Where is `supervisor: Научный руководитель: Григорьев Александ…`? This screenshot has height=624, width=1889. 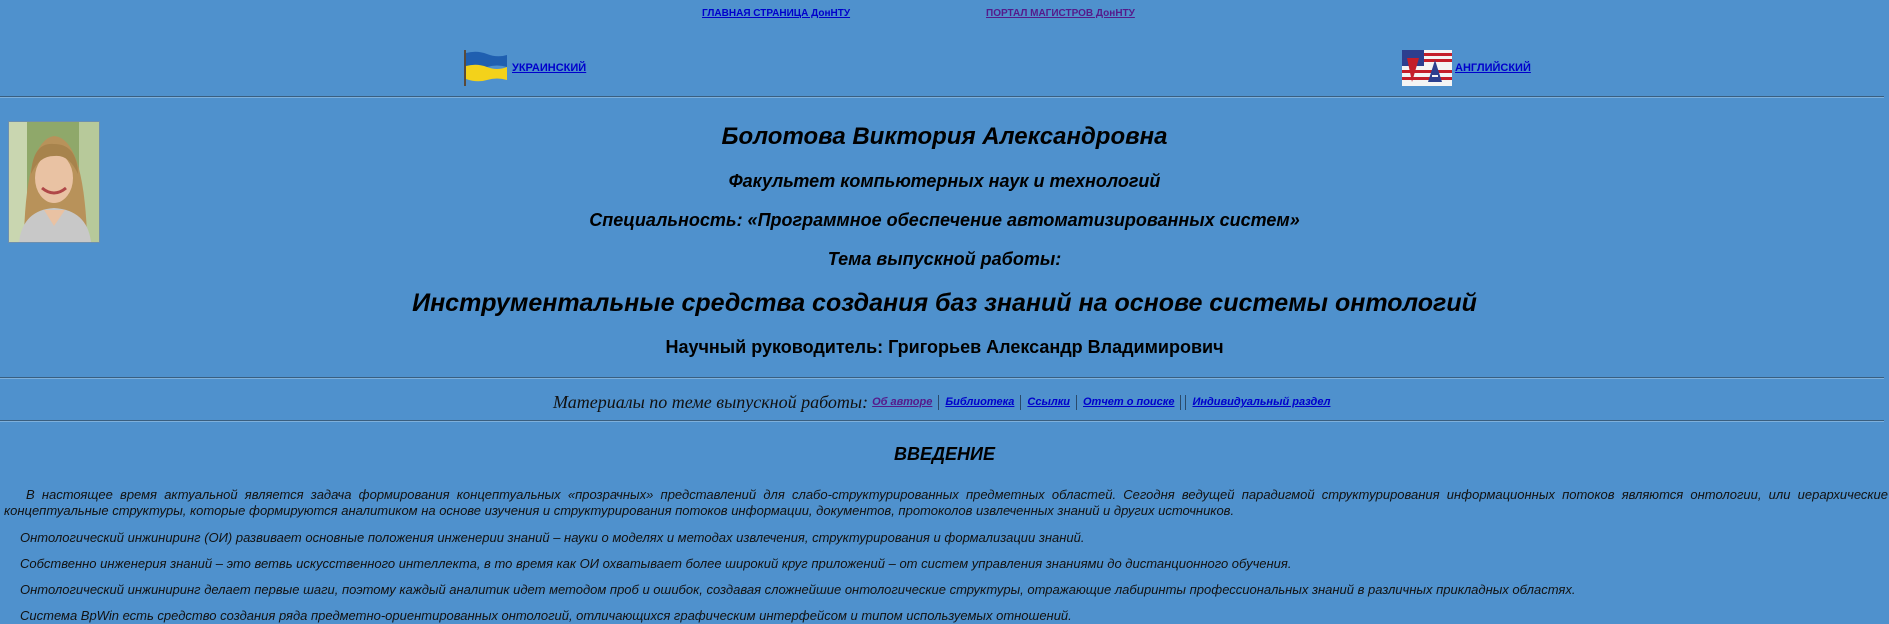 supervisor: Научный руководитель: Григорьев Александ… is located at coordinates (944, 347).